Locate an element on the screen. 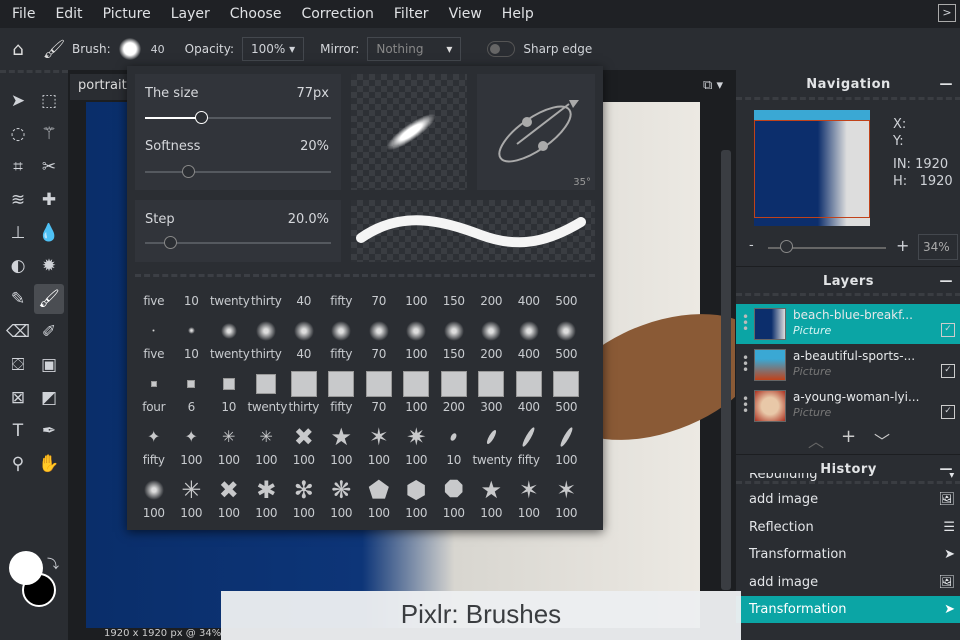  brush-preset: ⯃ is located at coordinates (454, 489).